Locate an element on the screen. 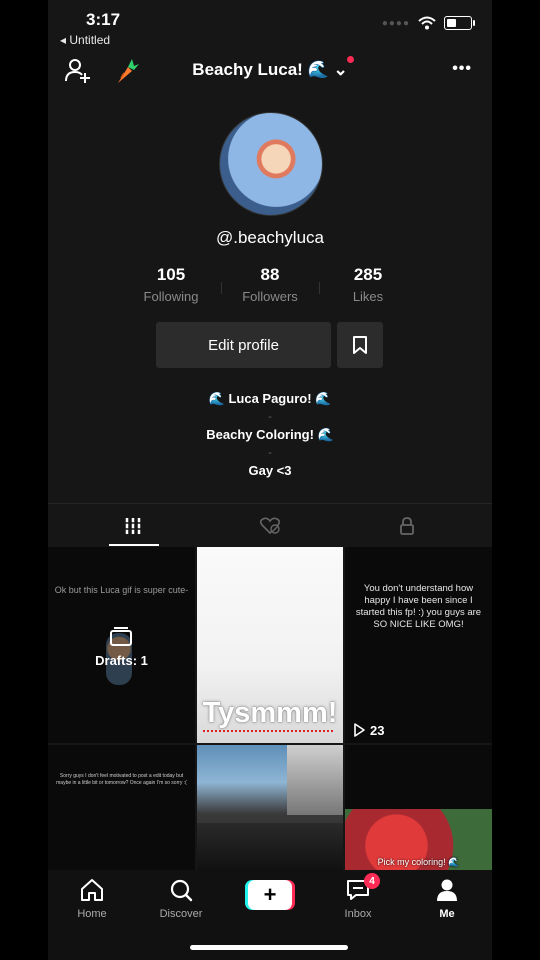  content-tabs is located at coordinates (270, 525).